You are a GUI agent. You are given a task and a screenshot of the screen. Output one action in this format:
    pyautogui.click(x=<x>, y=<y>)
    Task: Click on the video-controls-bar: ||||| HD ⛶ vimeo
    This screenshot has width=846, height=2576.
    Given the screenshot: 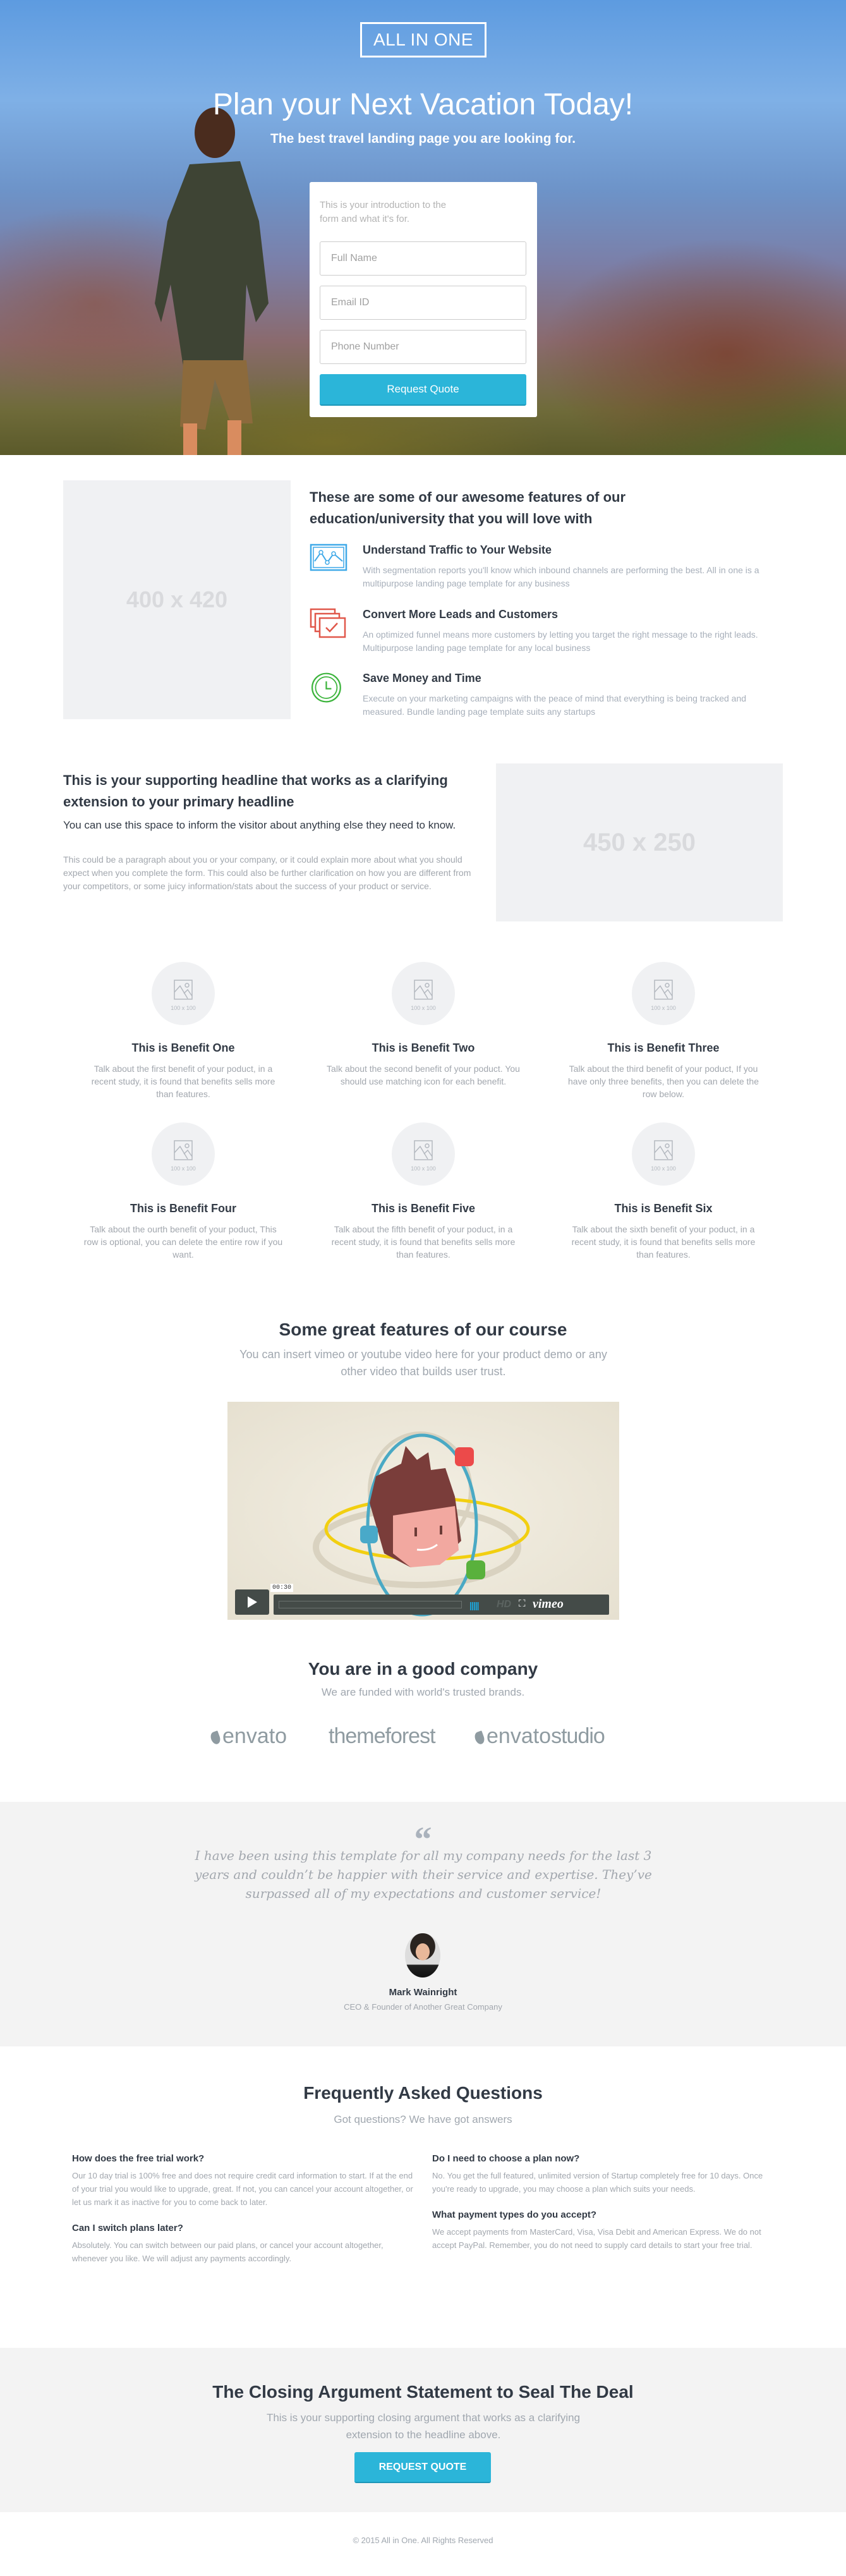 What is the action you would take?
    pyautogui.click(x=441, y=1605)
    